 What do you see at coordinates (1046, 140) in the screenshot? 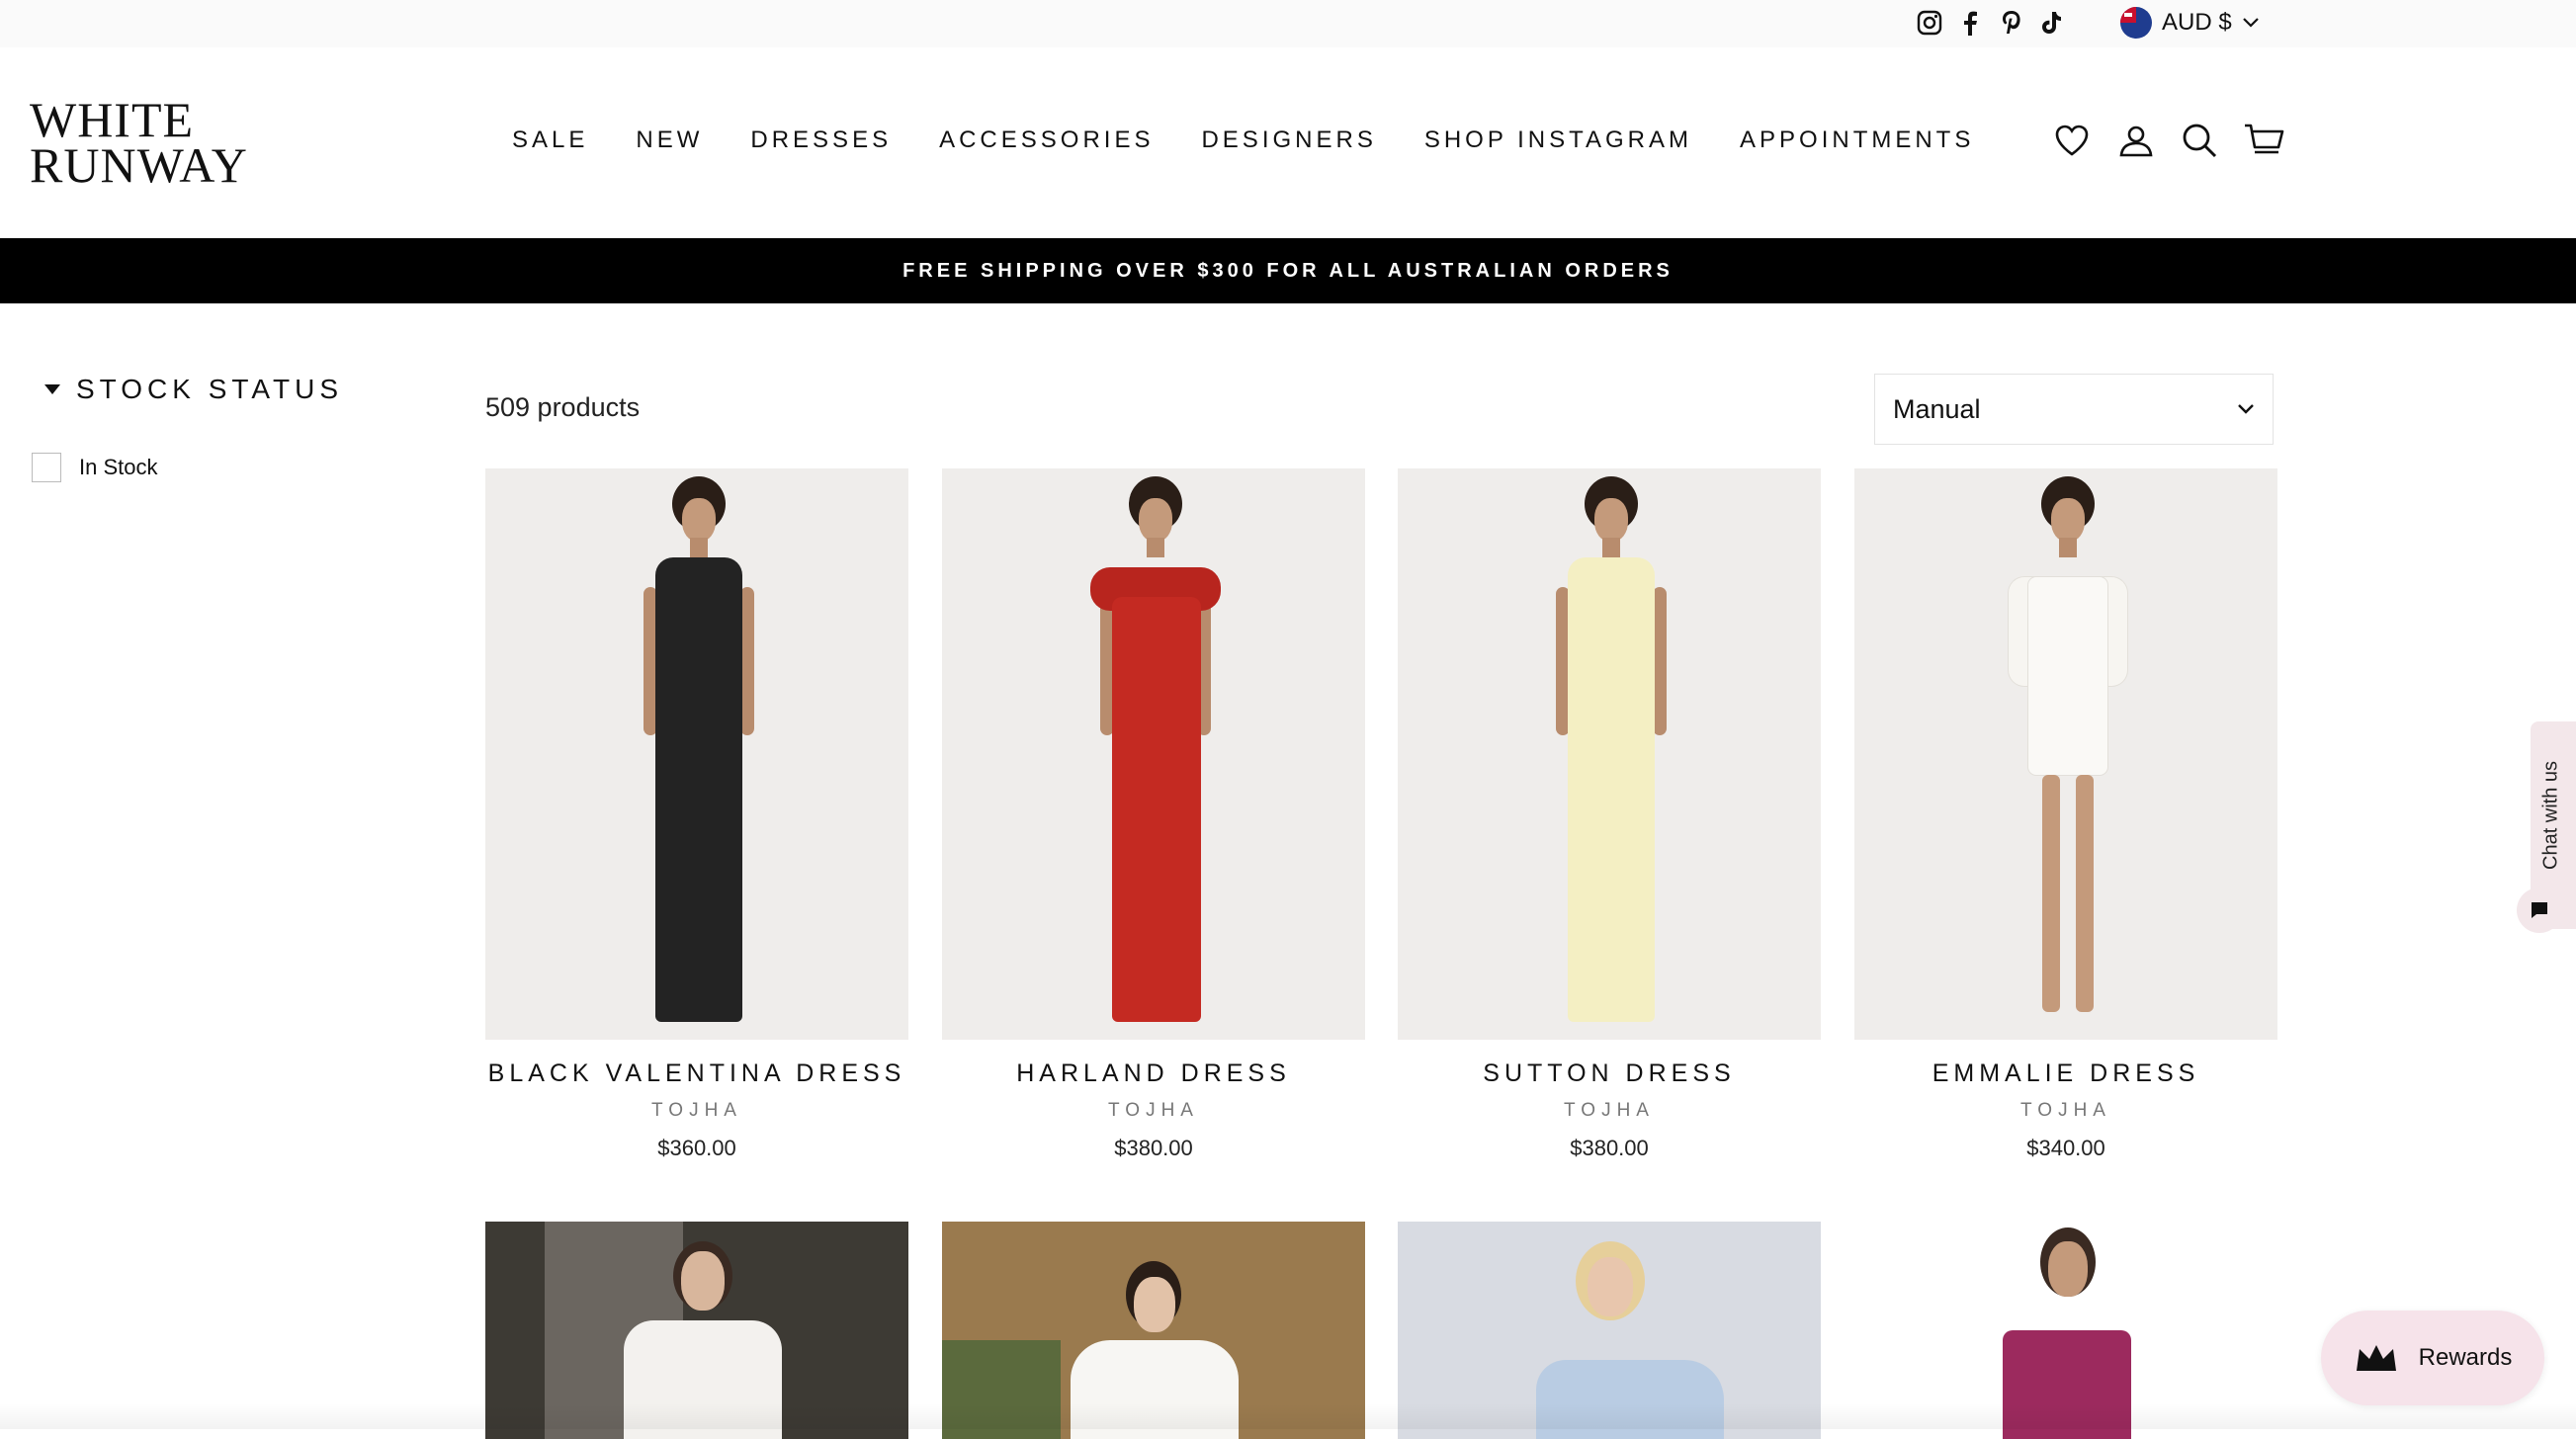
I see `nav-item-accessories: ACCESSORIES` at bounding box center [1046, 140].